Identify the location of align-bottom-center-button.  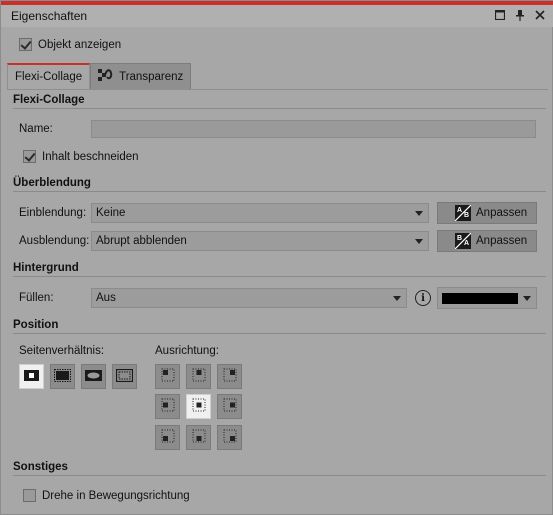
(198, 437).